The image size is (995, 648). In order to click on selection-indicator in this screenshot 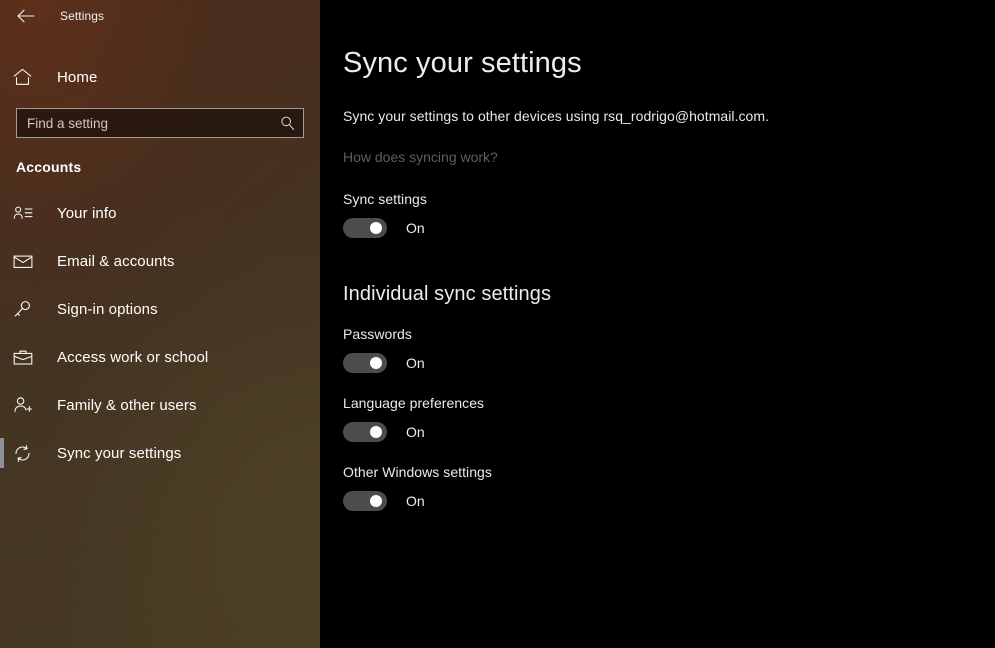, I will do `click(2, 453)`.